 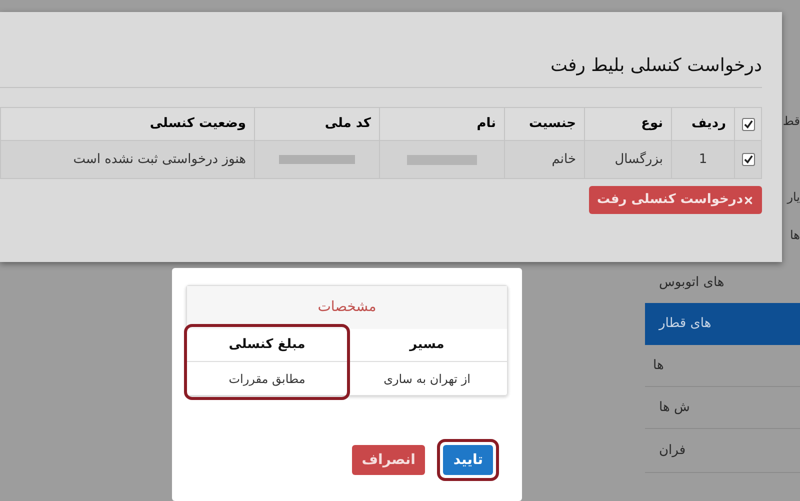 What do you see at coordinates (544, 159) in the screenshot?
I see `table-cell: خانم` at bounding box center [544, 159].